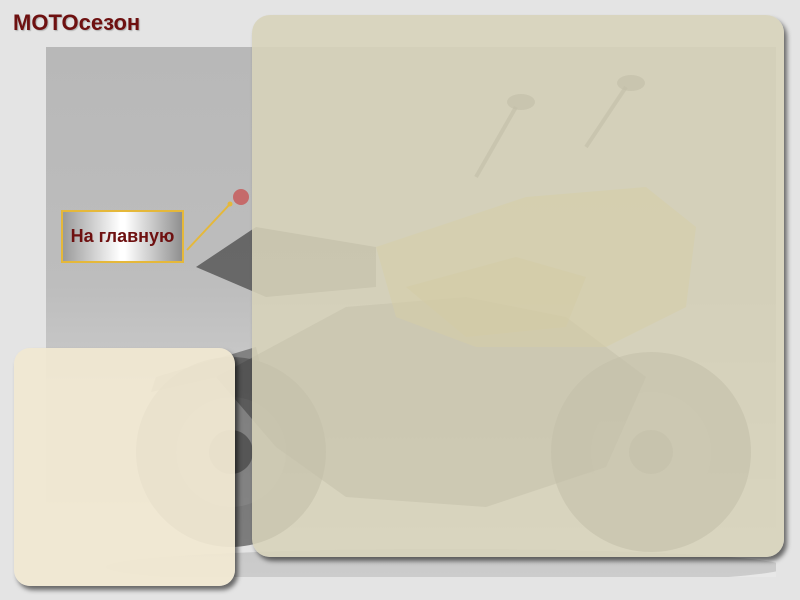  I want to click on side-panel, so click(124, 467).